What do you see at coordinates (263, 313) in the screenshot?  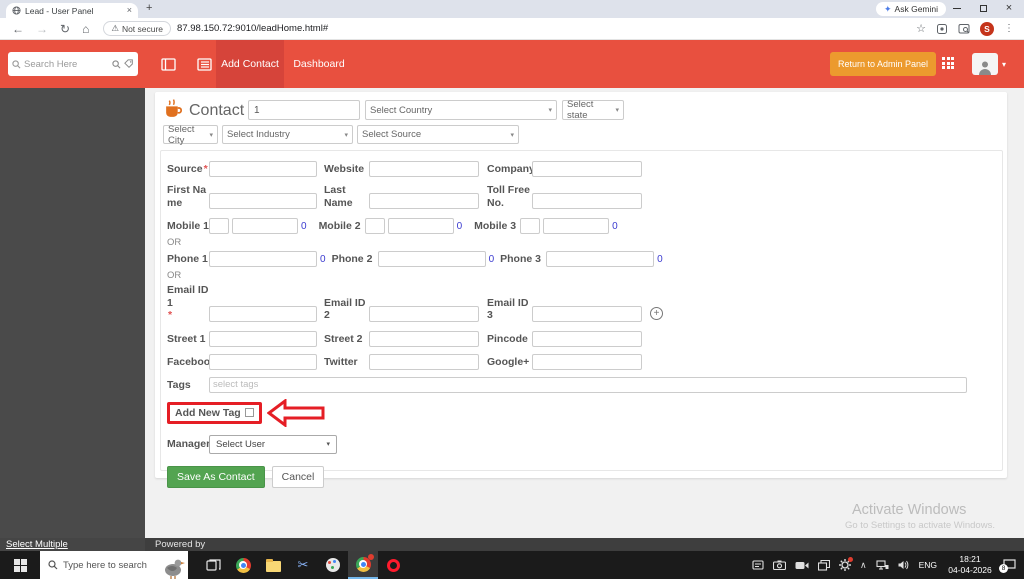 I see `email1-input` at bounding box center [263, 313].